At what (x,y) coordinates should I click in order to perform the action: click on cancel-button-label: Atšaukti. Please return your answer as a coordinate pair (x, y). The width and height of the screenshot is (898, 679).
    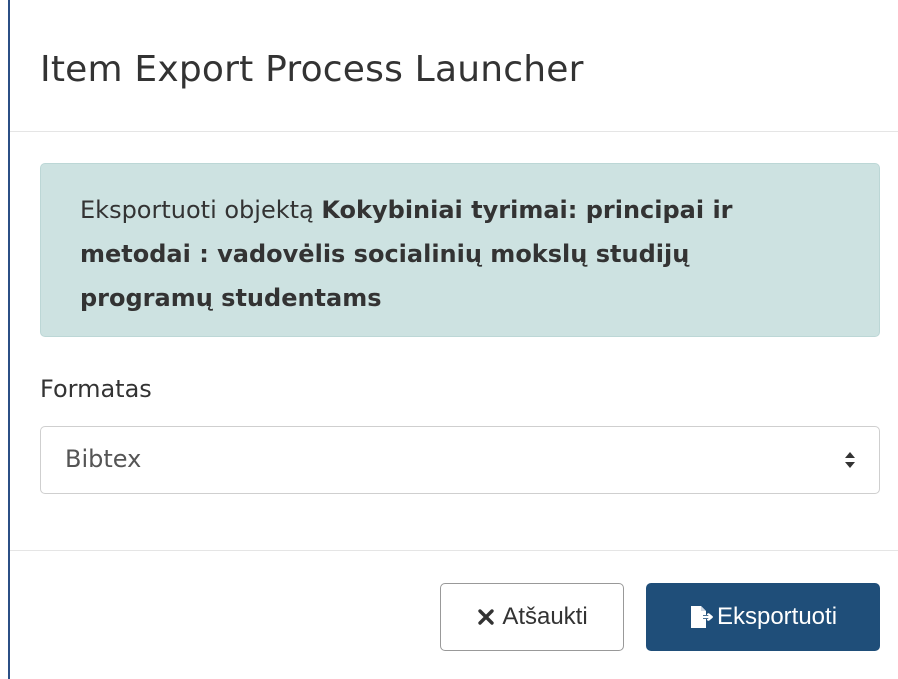
    Looking at the image, I should click on (545, 616).